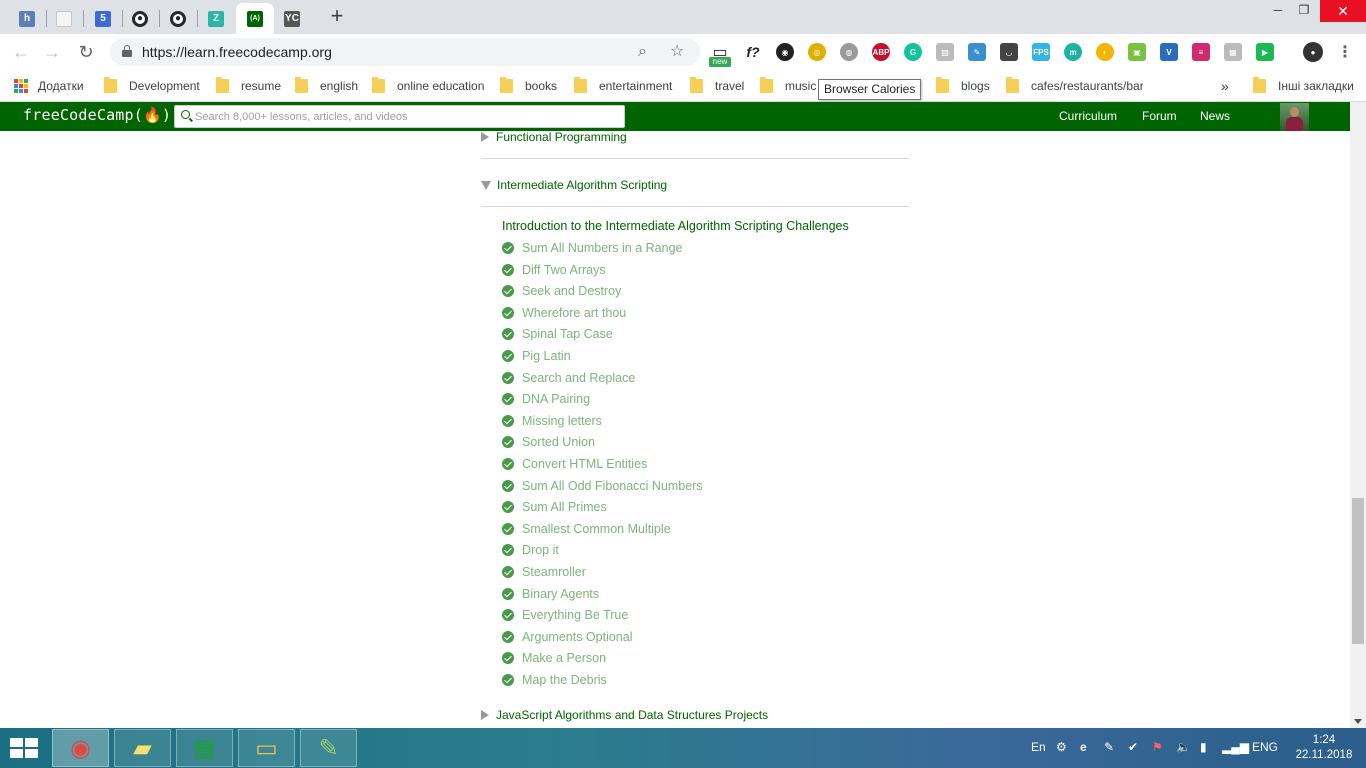  What do you see at coordinates (1088, 116) in the screenshot?
I see `nav-curriculum-link: Curriculum` at bounding box center [1088, 116].